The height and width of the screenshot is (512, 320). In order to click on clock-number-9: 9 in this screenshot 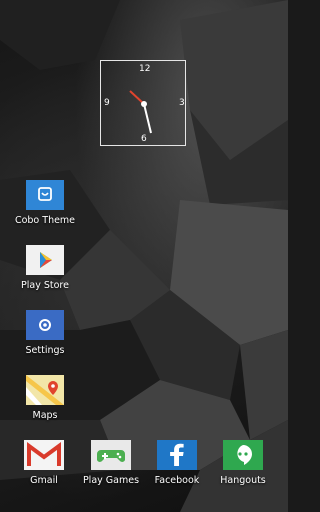, I will do `click(107, 103)`.